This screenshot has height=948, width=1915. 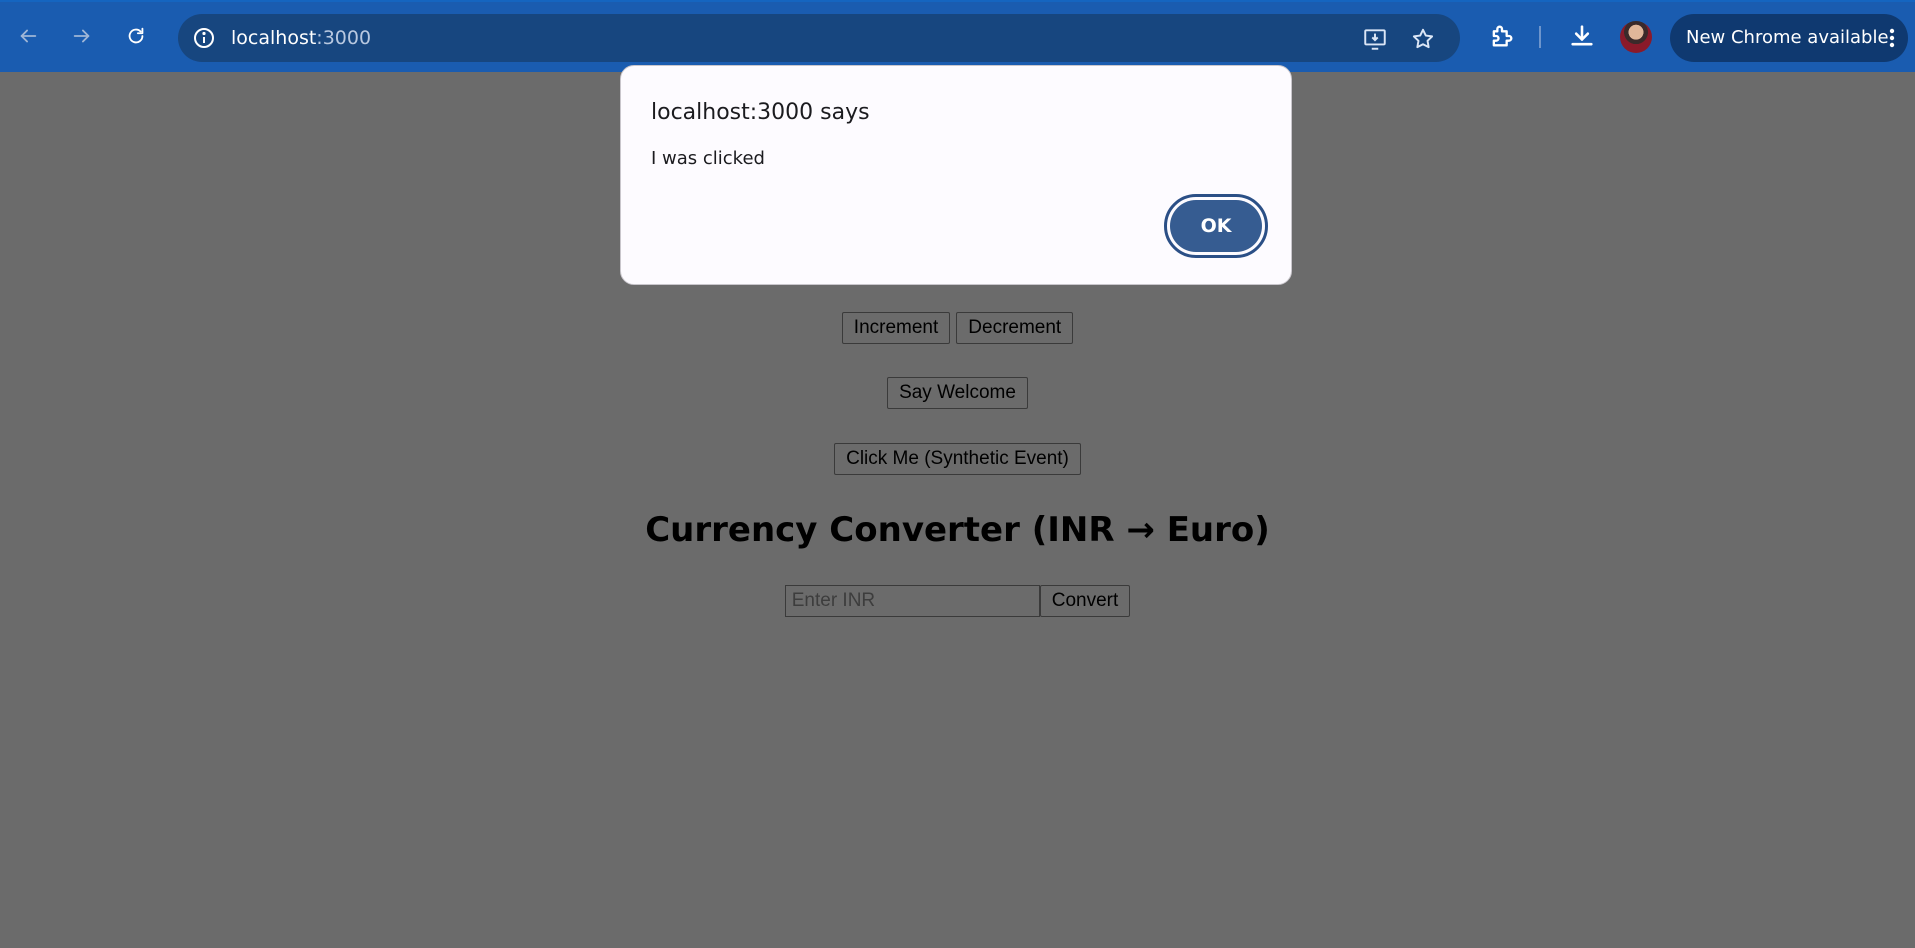 I want to click on decrement-button: Decrement, so click(x=1015, y=328).